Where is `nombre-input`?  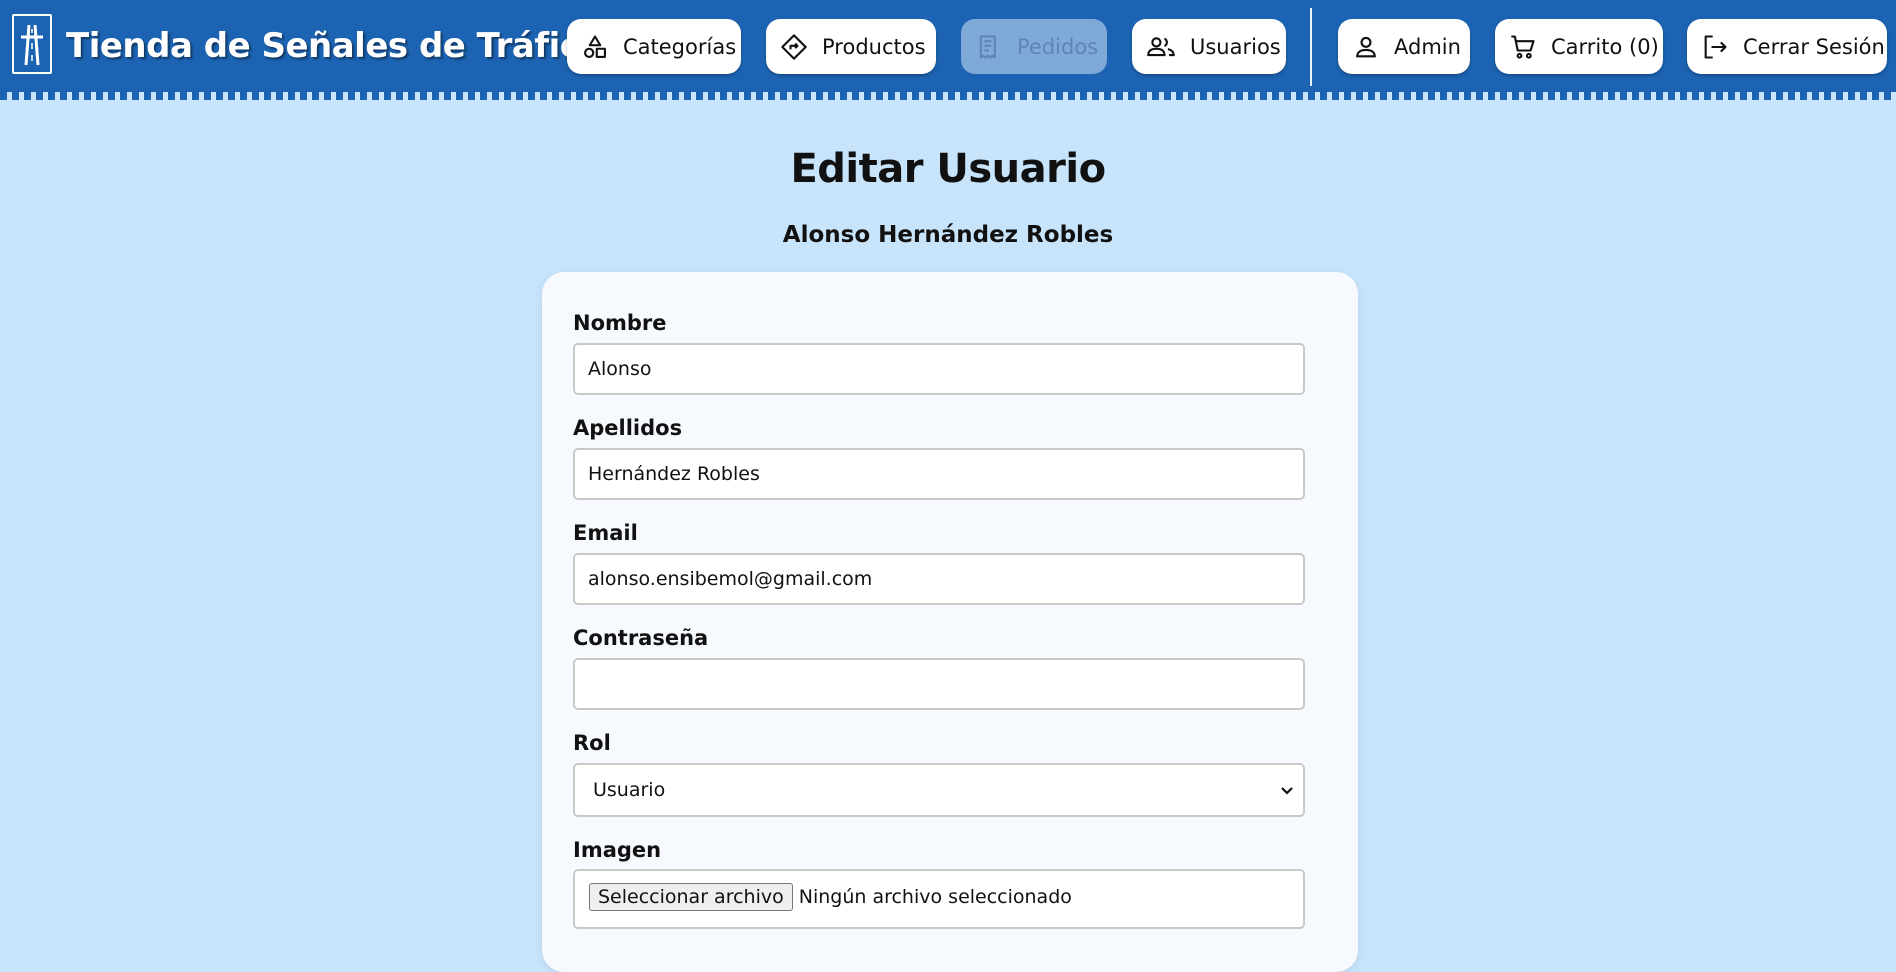
nombre-input is located at coordinates (939, 369).